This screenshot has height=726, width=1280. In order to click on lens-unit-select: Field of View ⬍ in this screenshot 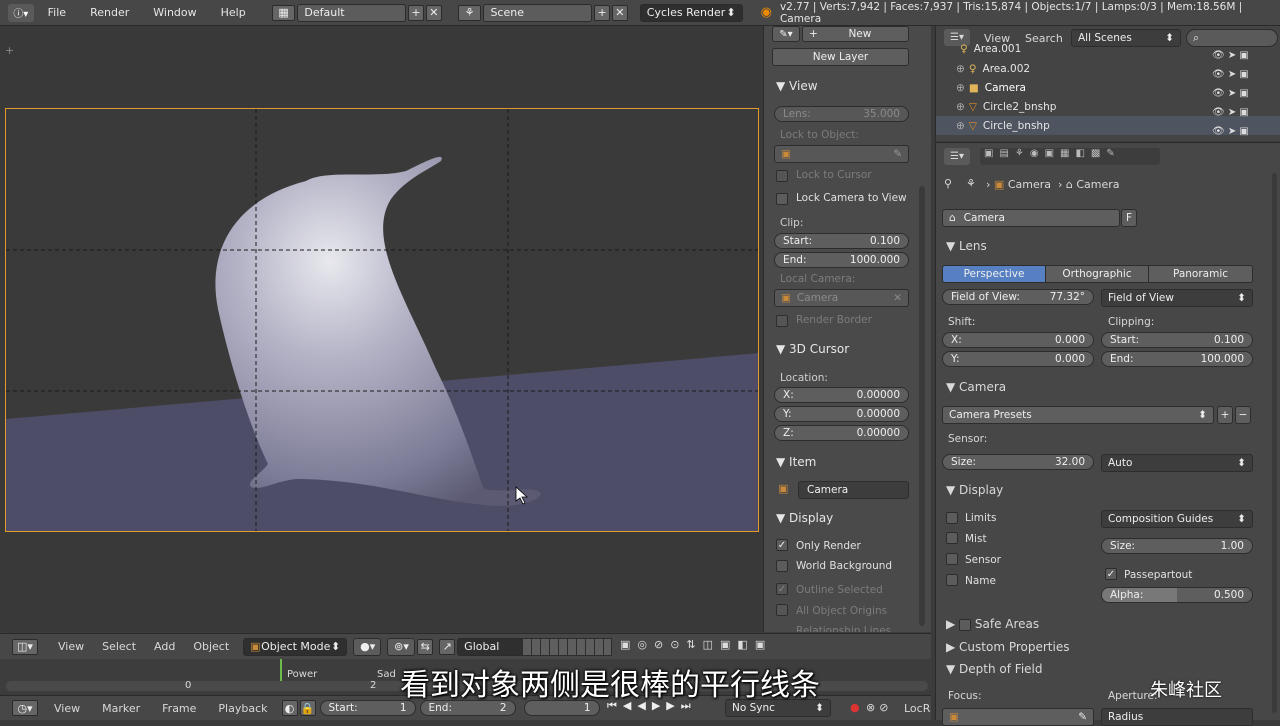, I will do `click(1177, 298)`.